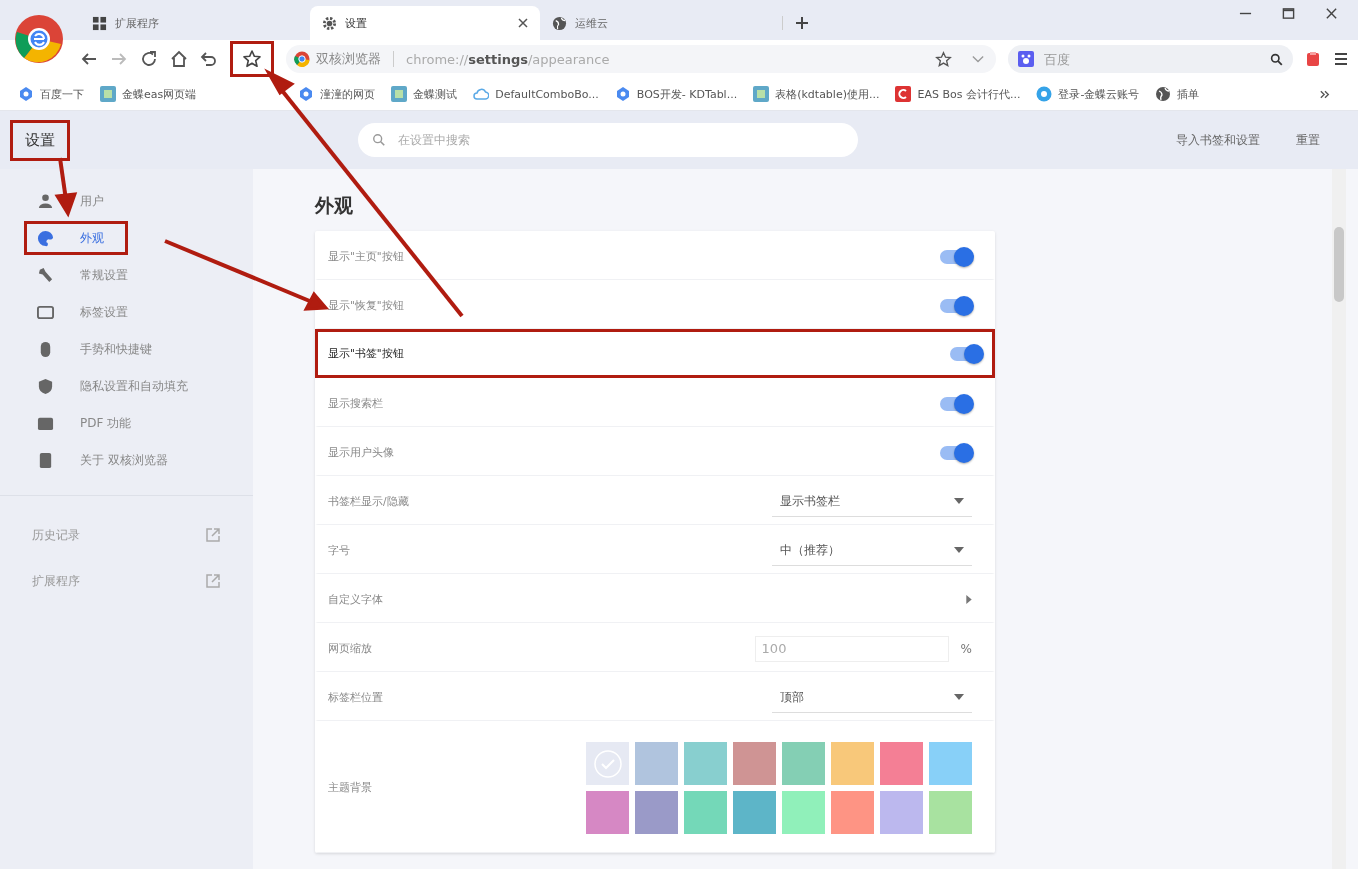 The width and height of the screenshot is (1358, 869). I want to click on bookmark-item: 潼潼的网页, so click(337, 94).